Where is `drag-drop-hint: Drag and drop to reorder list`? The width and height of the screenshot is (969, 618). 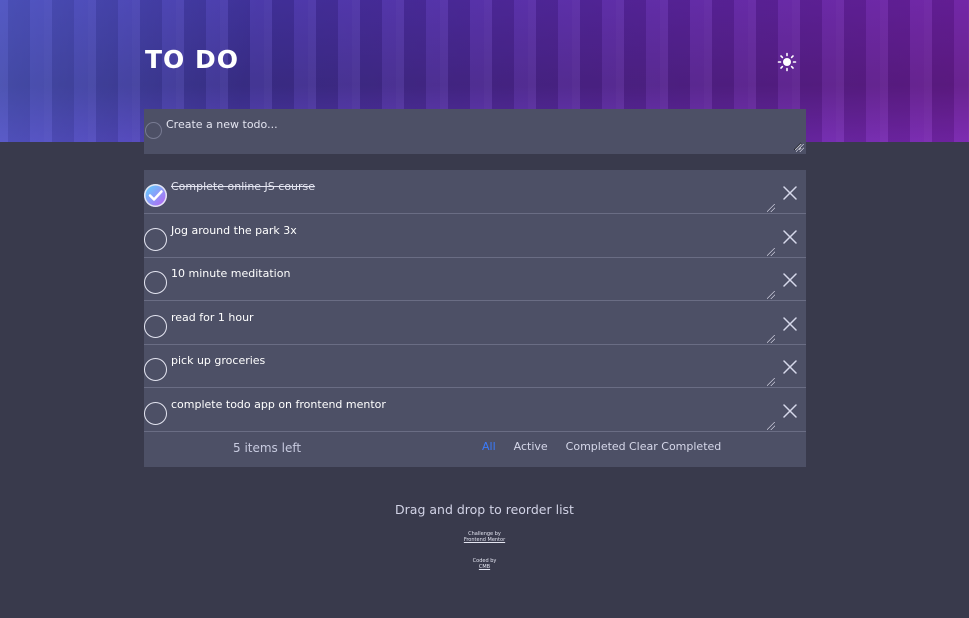 drag-drop-hint: Drag and drop to reorder list is located at coordinates (484, 509).